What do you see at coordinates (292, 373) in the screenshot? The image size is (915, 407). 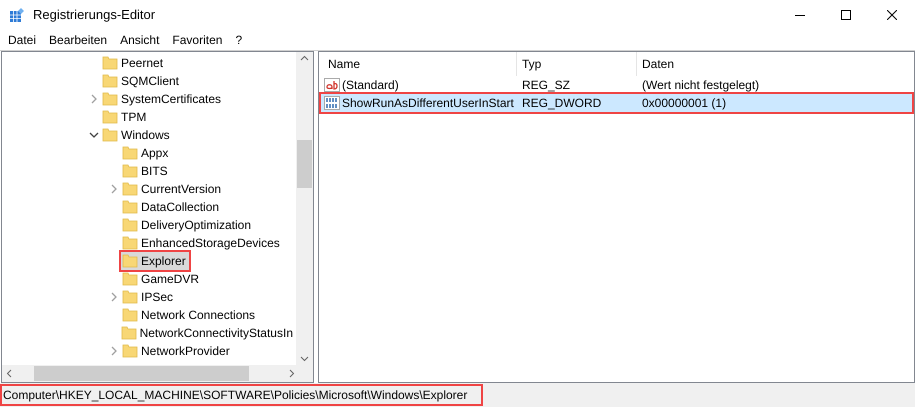 I see `scroll-right-icon` at bounding box center [292, 373].